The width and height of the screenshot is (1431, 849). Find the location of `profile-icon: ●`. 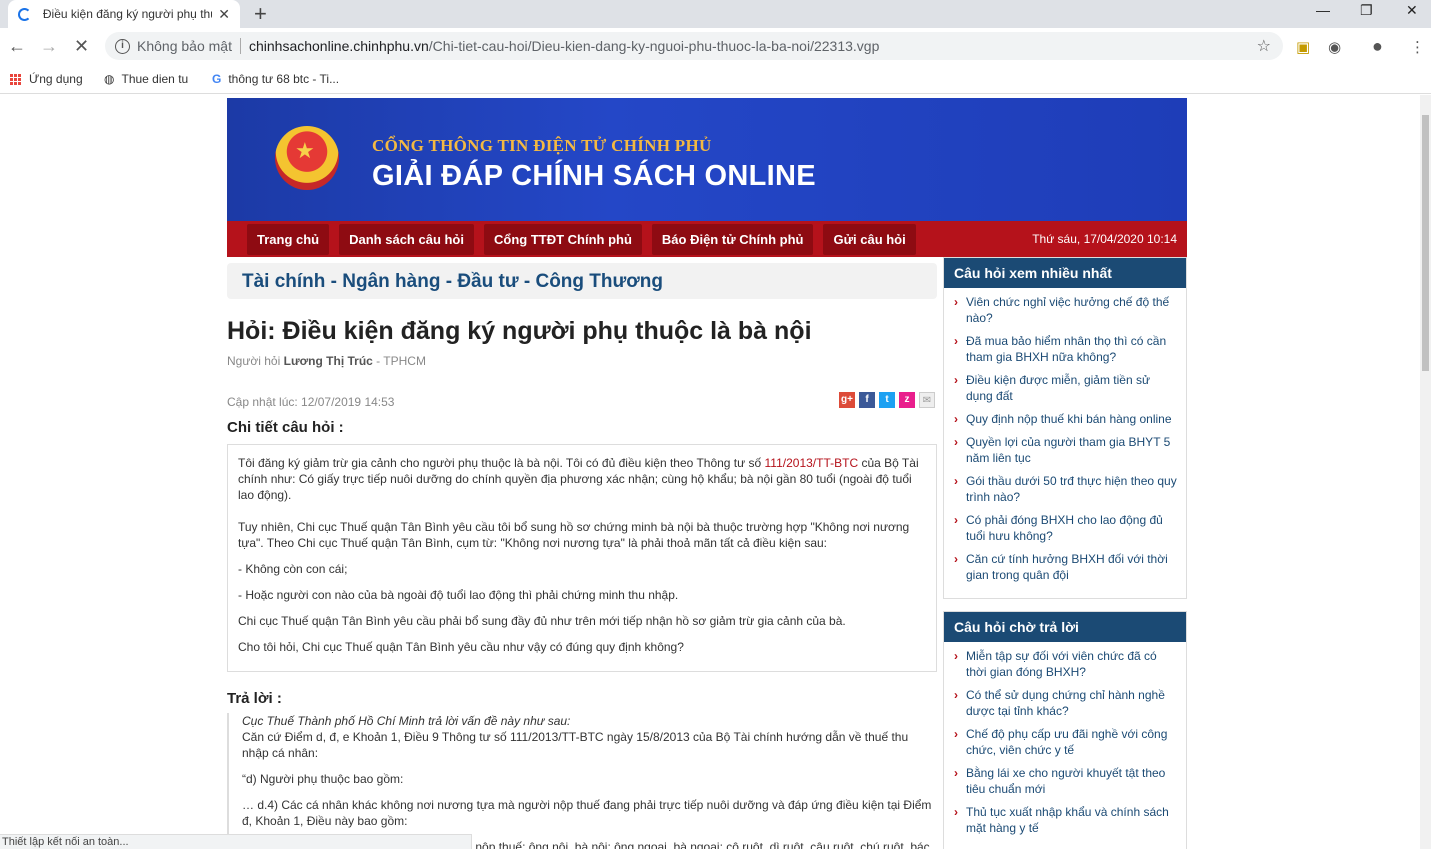

profile-icon: ● is located at coordinates (1377, 46).